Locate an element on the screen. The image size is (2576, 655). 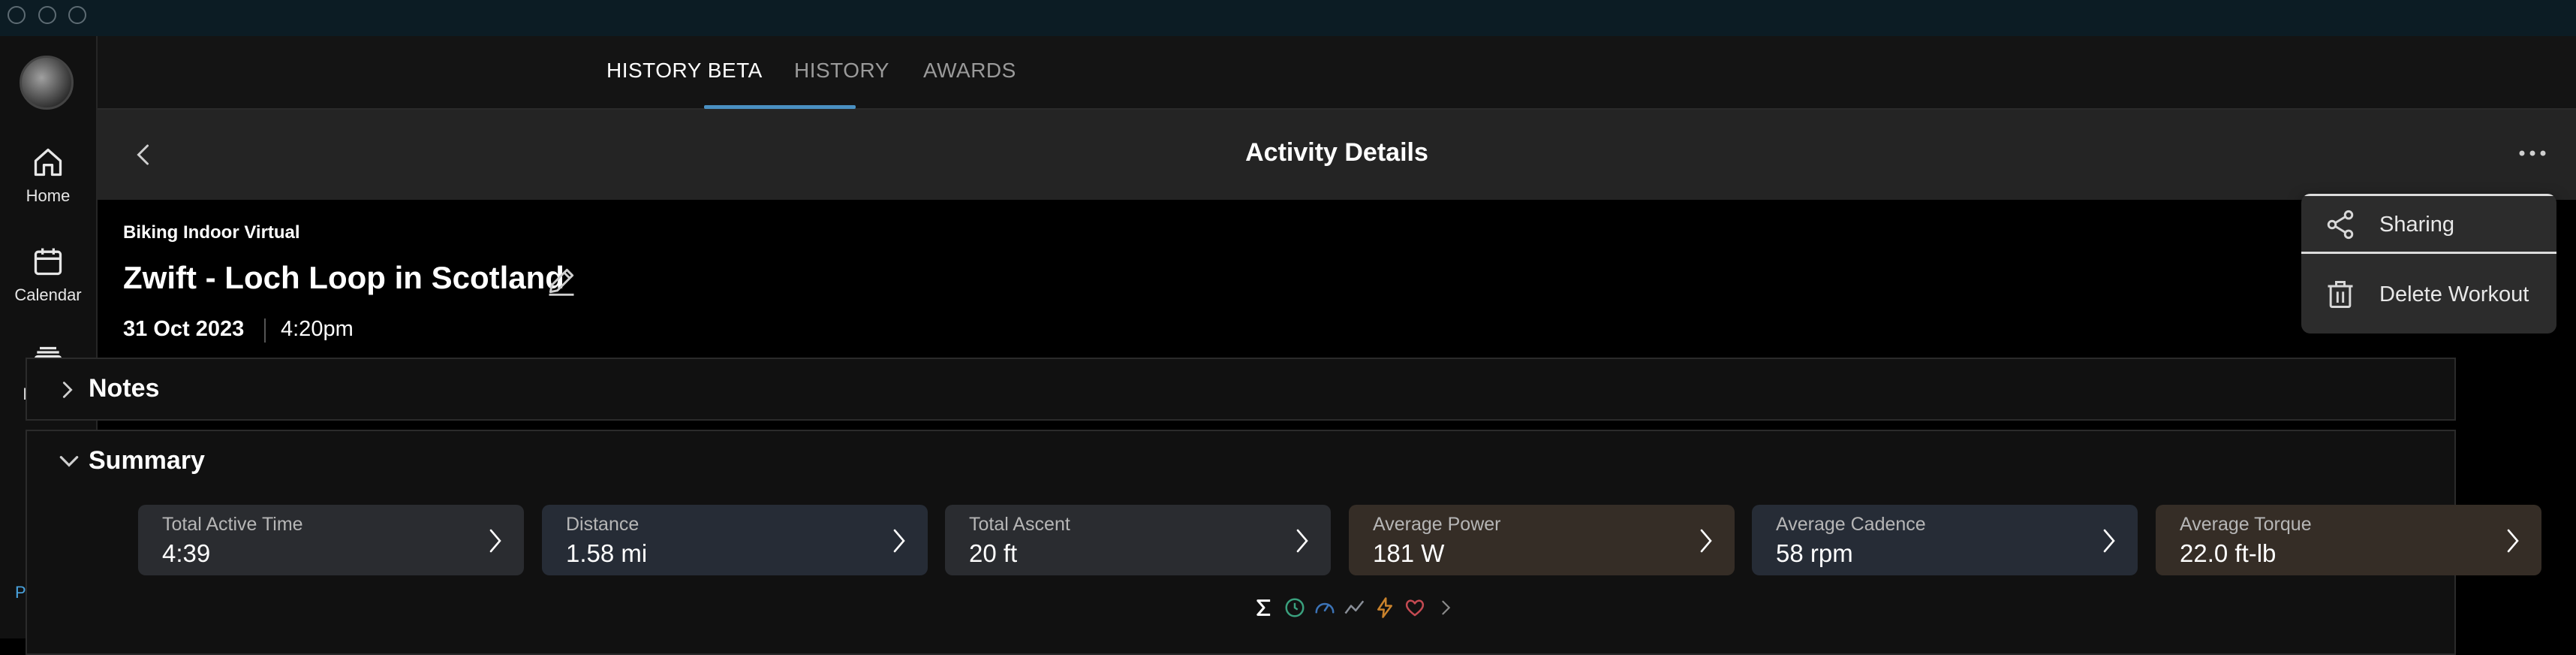
sidebar-item-label: Calendar is located at coordinates (48, 294).